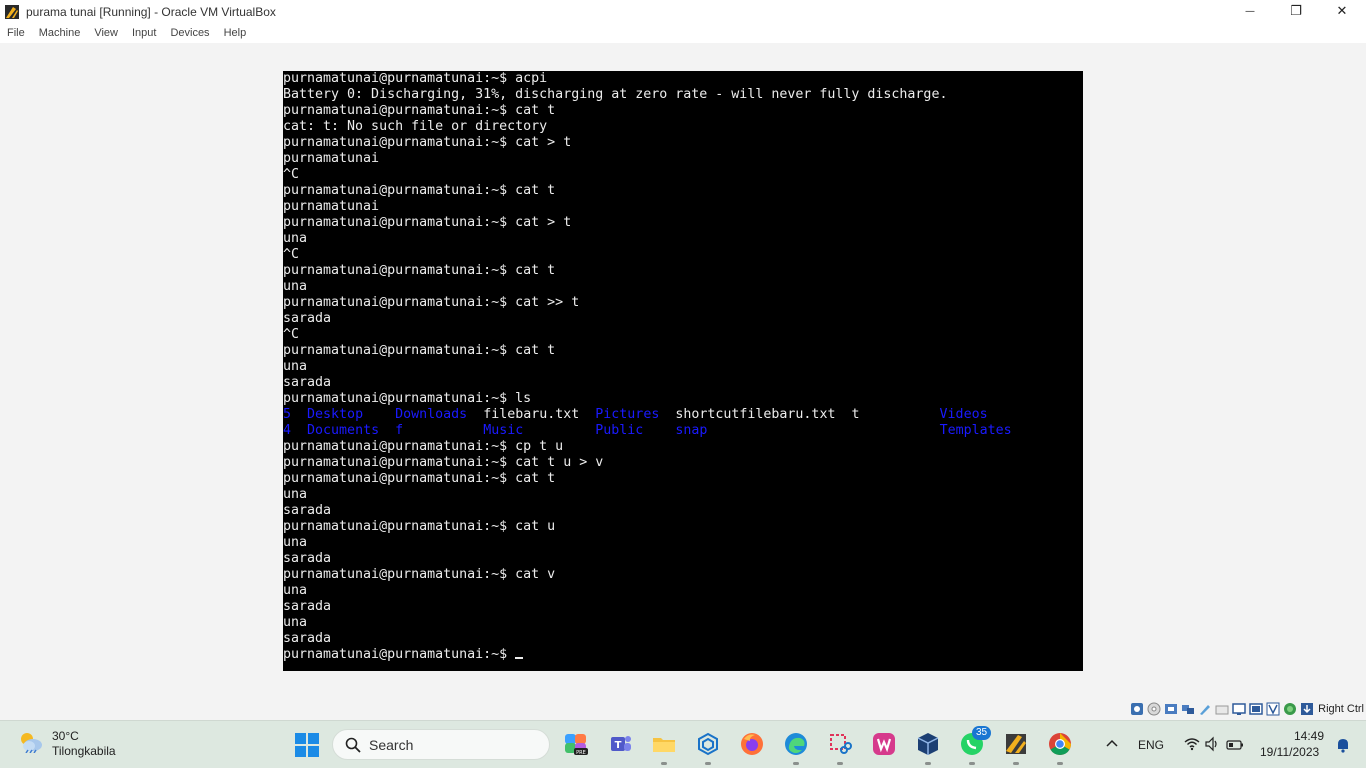 This screenshot has height=768, width=1366. I want to click on terminal-line: purnamatunai@purnamatunai:~$ cat t u > v, so click(443, 462).